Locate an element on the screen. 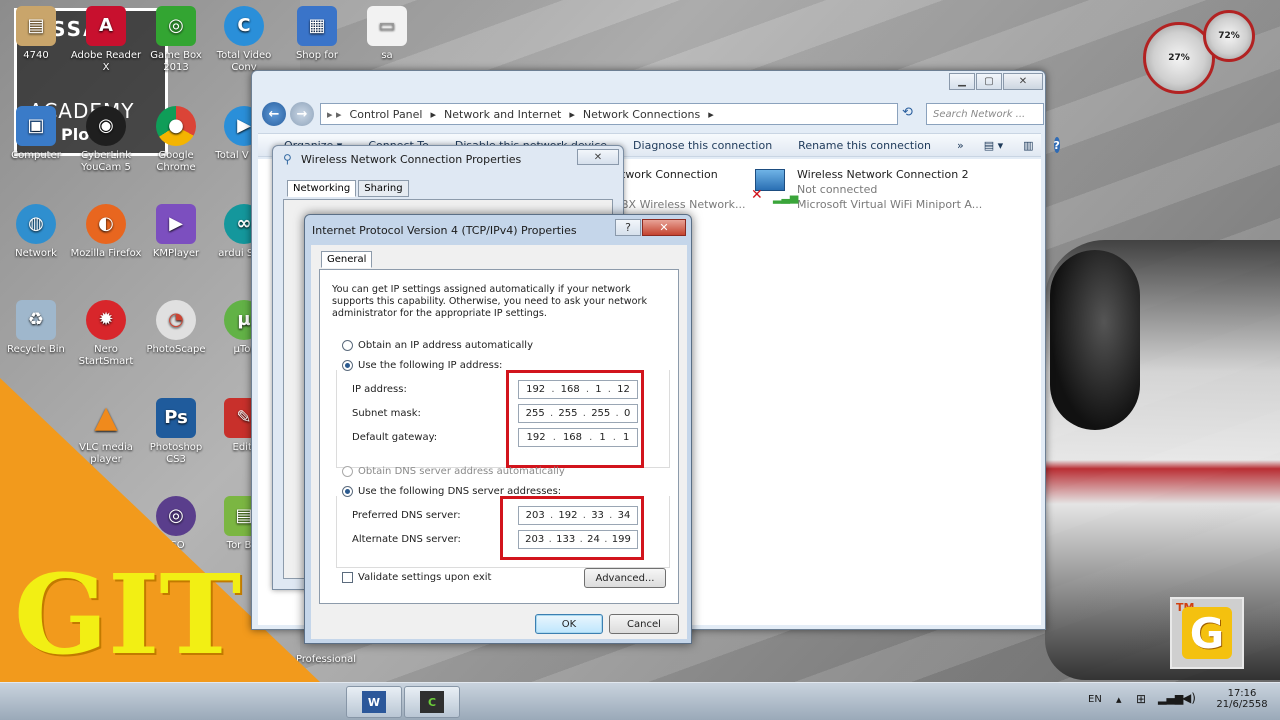 This screenshot has height=720, width=1280. validate-settings-checkbox-row: Validate settings upon exit is located at coordinates (416, 577).